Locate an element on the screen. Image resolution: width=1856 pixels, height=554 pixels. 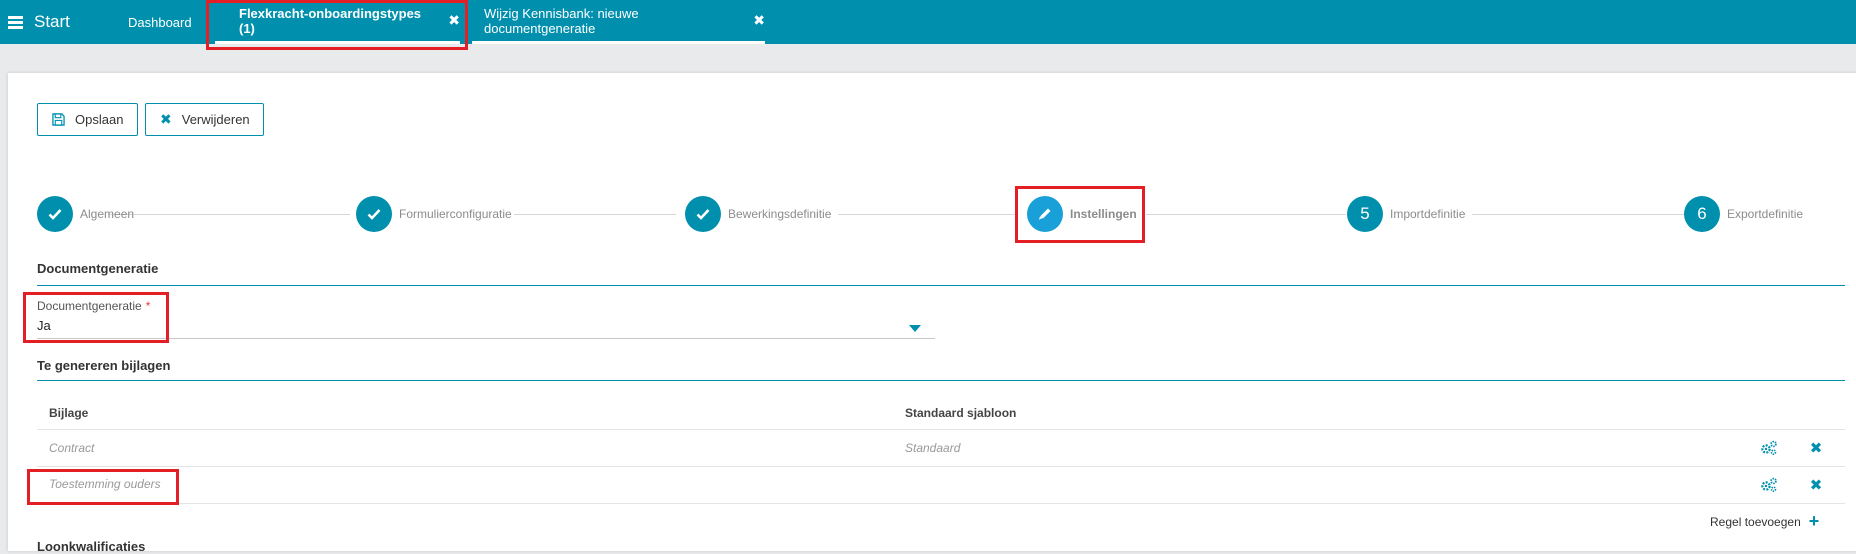
step-label: Exportdefinitie is located at coordinates (1765, 214).